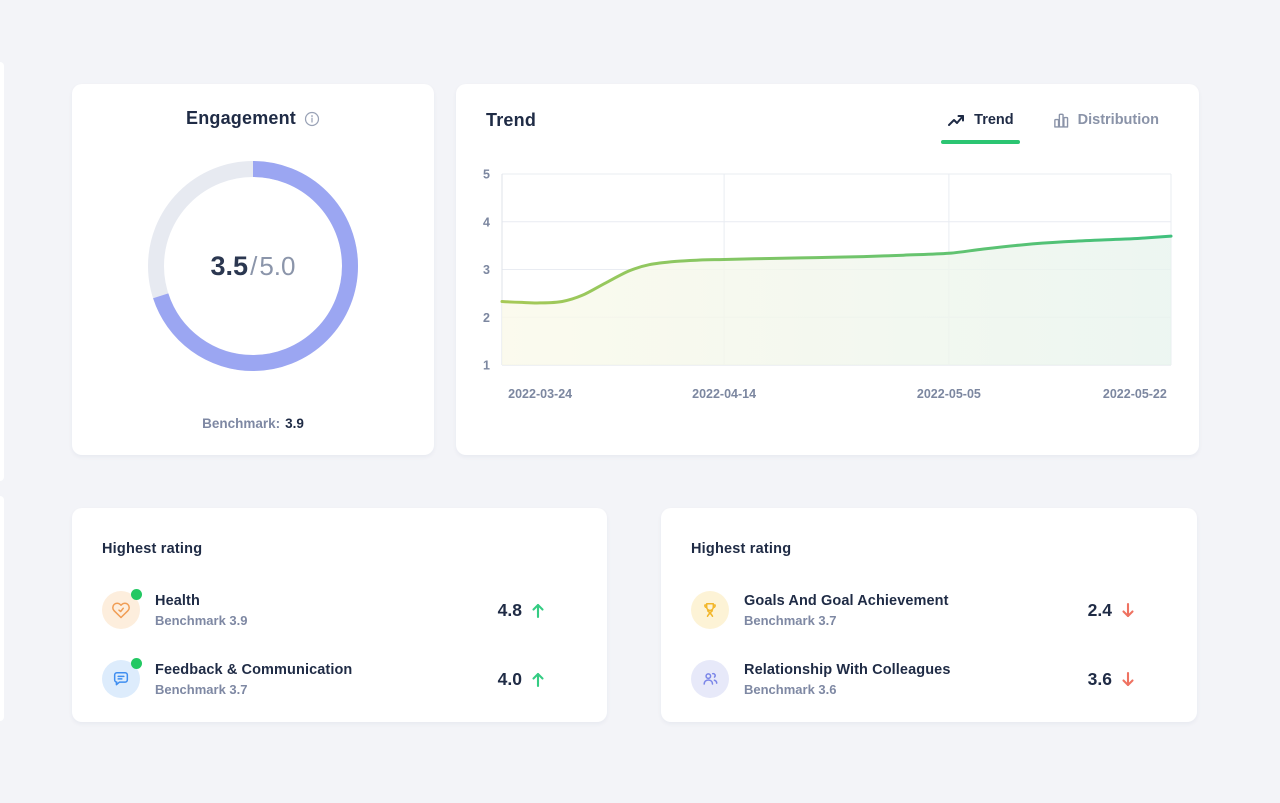  What do you see at coordinates (486, 175) in the screenshot?
I see `y-axis-tick: 5` at bounding box center [486, 175].